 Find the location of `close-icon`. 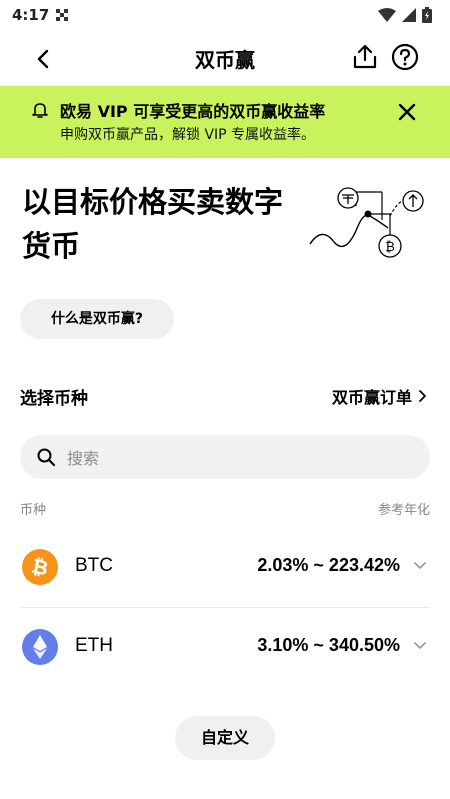

close-icon is located at coordinates (407, 112).